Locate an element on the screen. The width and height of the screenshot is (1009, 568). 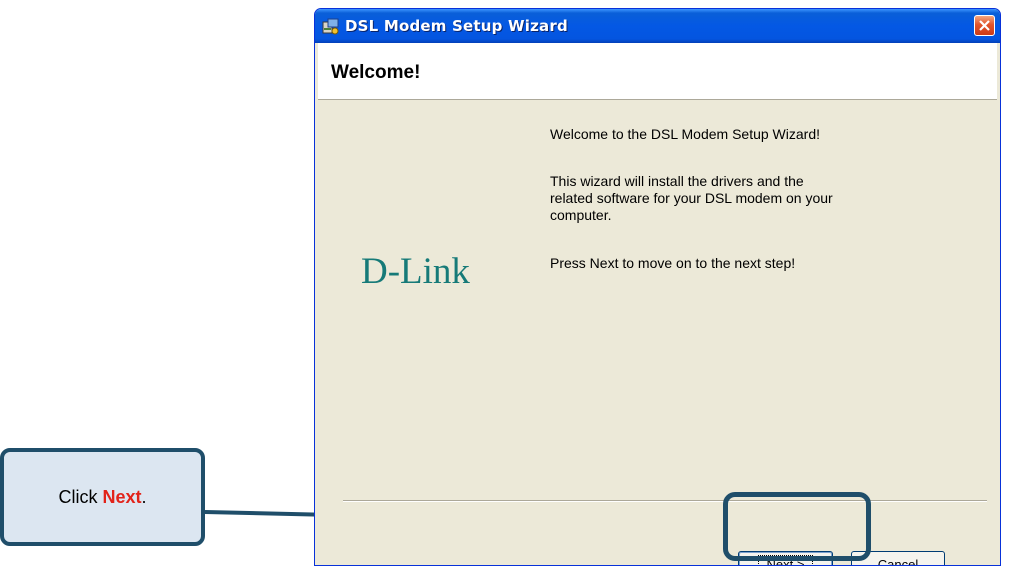
close-button is located at coordinates (984, 25).